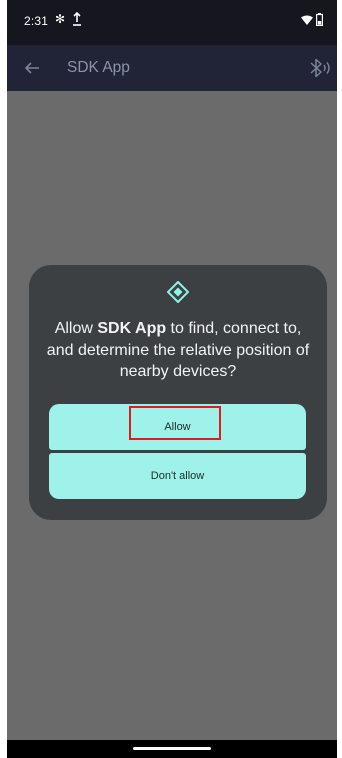 The height and width of the screenshot is (758, 342). I want to click on app-bar: SDK App, so click(172, 68).